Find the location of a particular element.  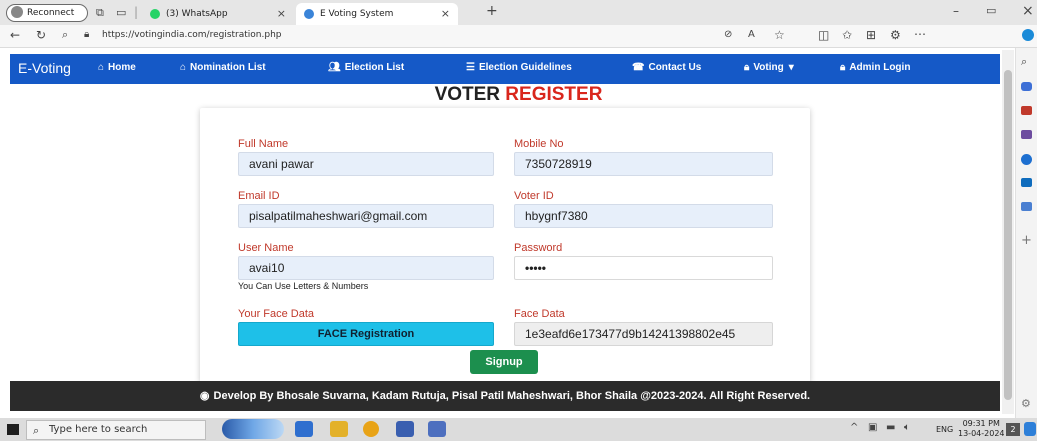

users-icon: 👥︎ is located at coordinates (334, 67).